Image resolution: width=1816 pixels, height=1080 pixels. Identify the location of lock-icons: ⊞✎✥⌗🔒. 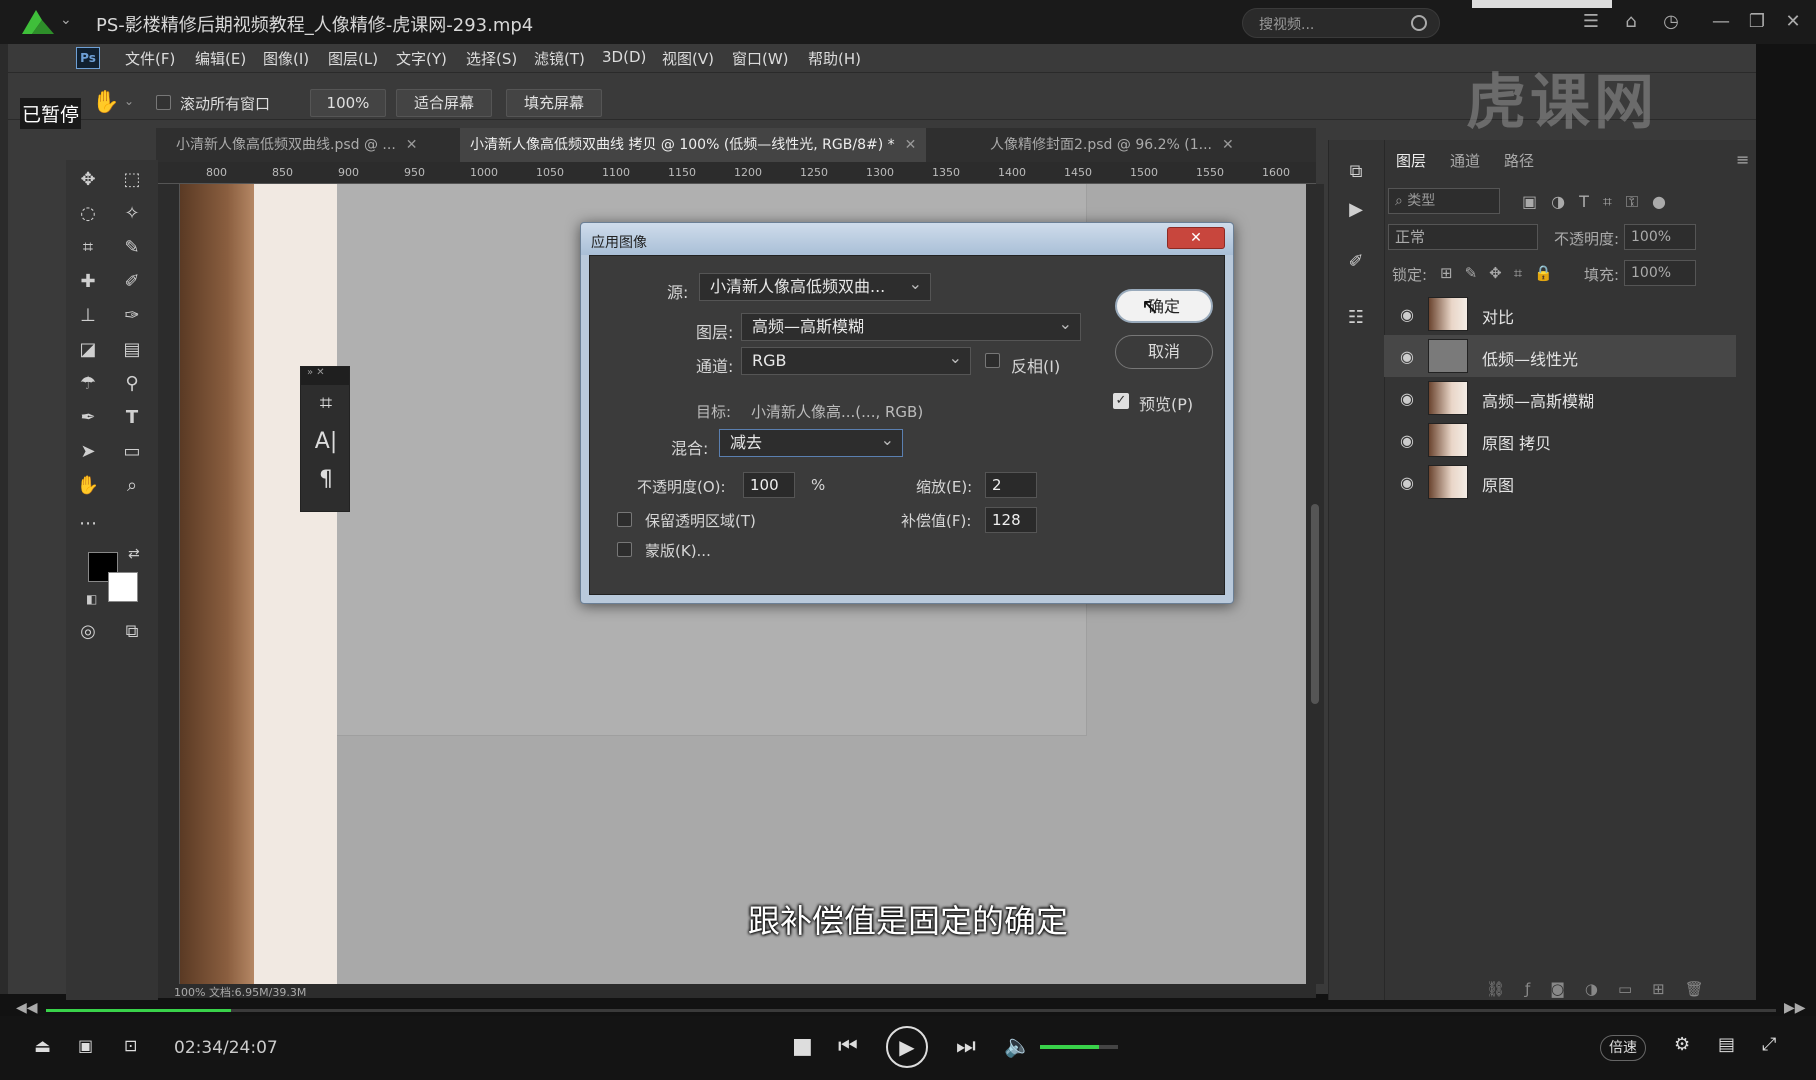
(1502, 273).